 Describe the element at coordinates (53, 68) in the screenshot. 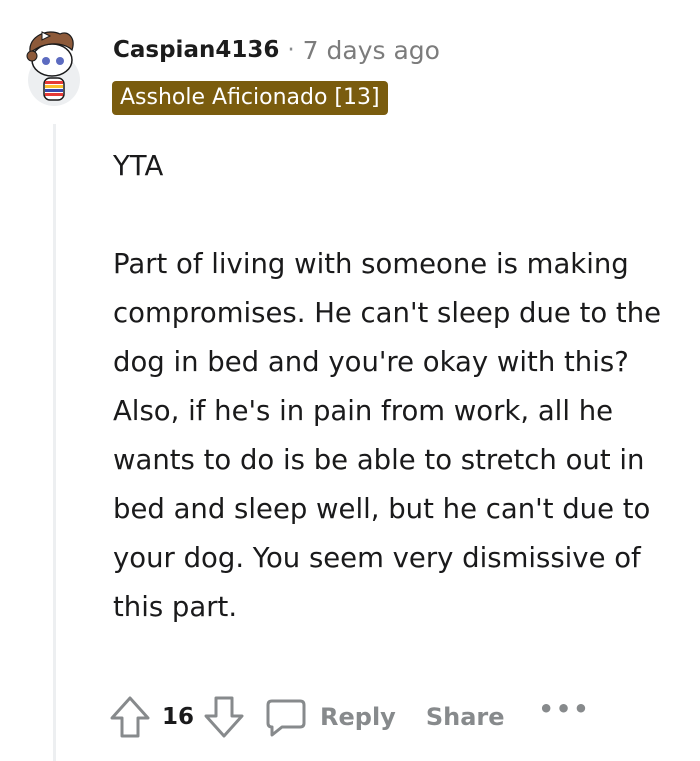

I see `snoo-avatar-icon` at that location.